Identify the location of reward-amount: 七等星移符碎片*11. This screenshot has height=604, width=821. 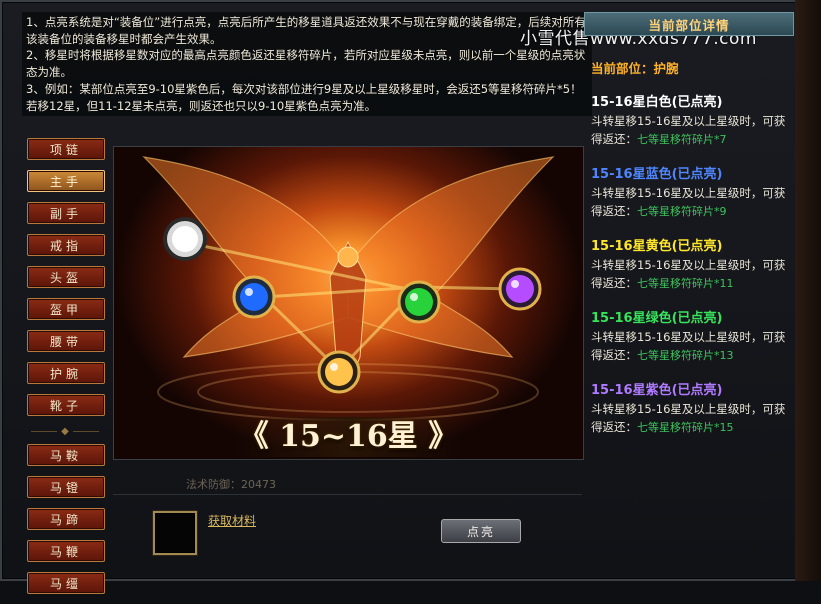
(685, 283).